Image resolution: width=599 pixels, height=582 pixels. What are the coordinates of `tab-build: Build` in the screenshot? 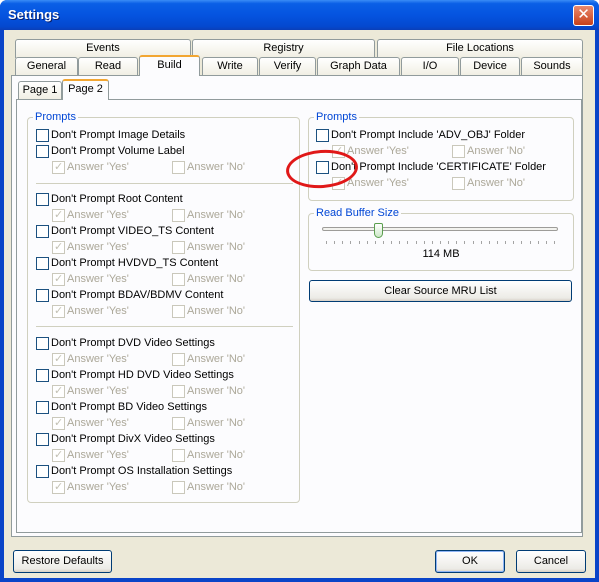 It's located at (169, 65).